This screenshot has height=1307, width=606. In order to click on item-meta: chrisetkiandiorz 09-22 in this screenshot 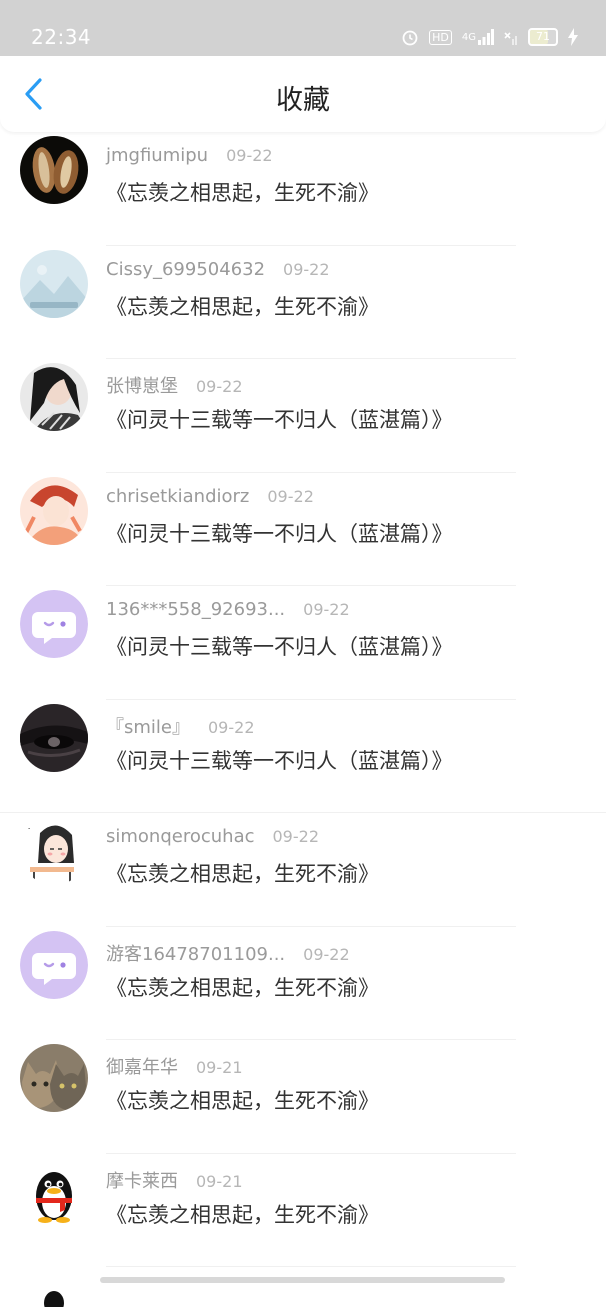, I will do `click(210, 496)`.